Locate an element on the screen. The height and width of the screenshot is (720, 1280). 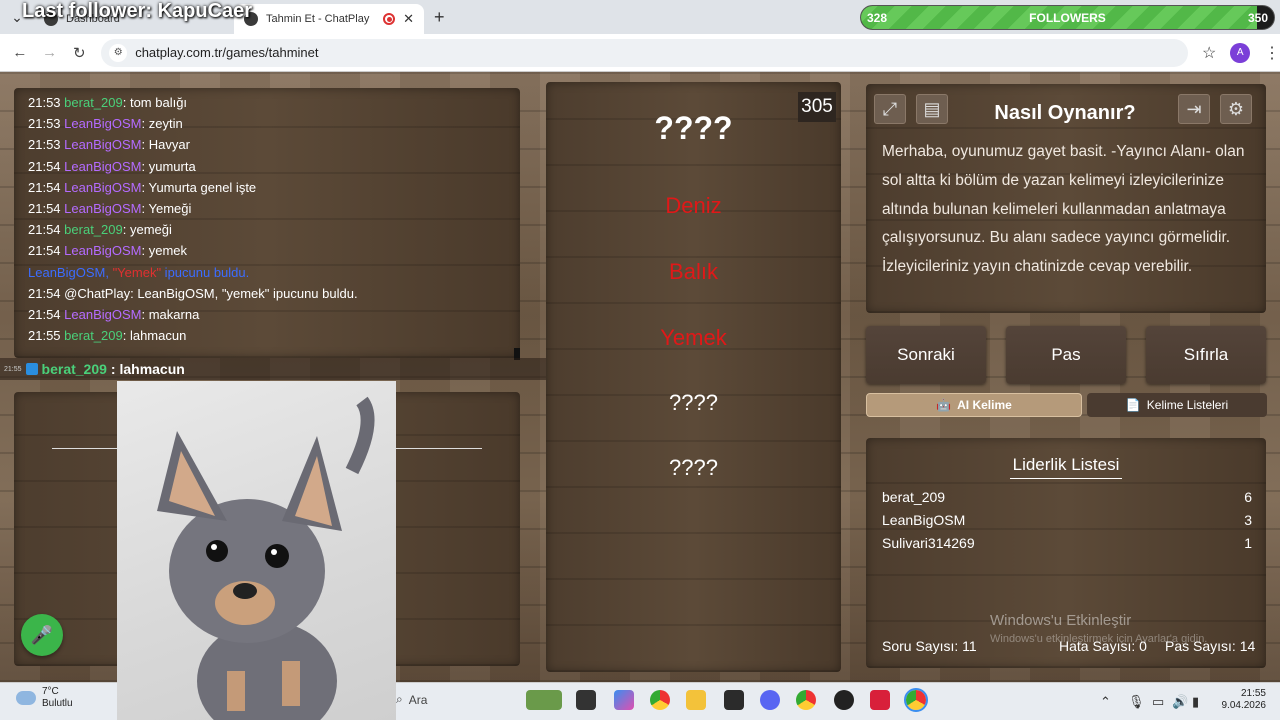
fullscreen-icon: ⤢ is located at coordinates (890, 109).